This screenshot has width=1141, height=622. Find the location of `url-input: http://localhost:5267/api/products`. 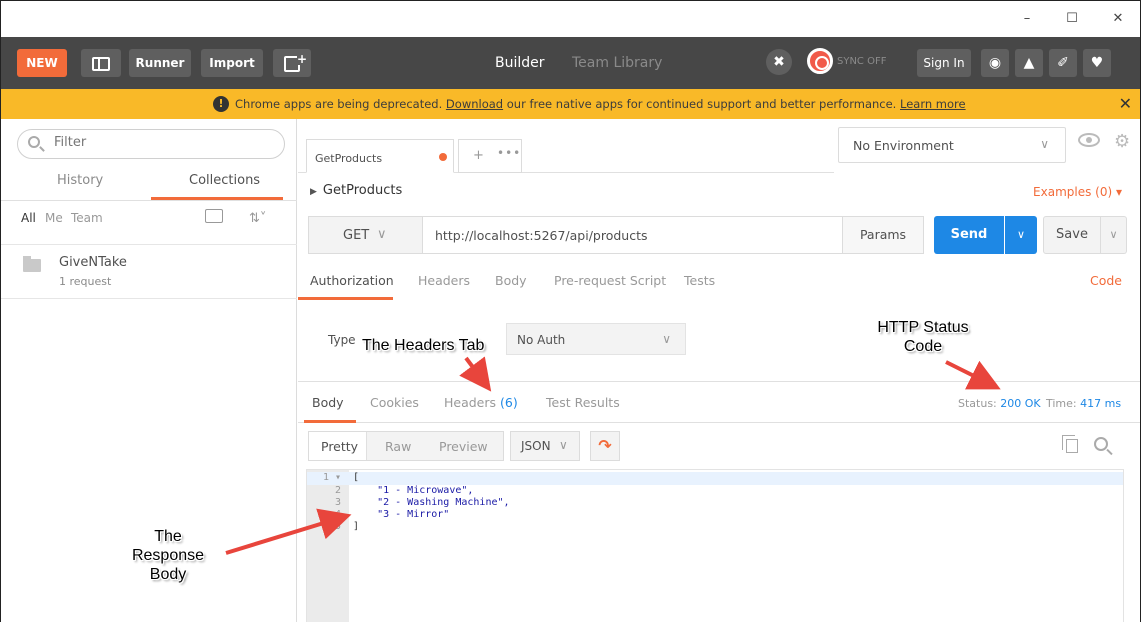

url-input: http://localhost:5267/api/products is located at coordinates (632, 235).